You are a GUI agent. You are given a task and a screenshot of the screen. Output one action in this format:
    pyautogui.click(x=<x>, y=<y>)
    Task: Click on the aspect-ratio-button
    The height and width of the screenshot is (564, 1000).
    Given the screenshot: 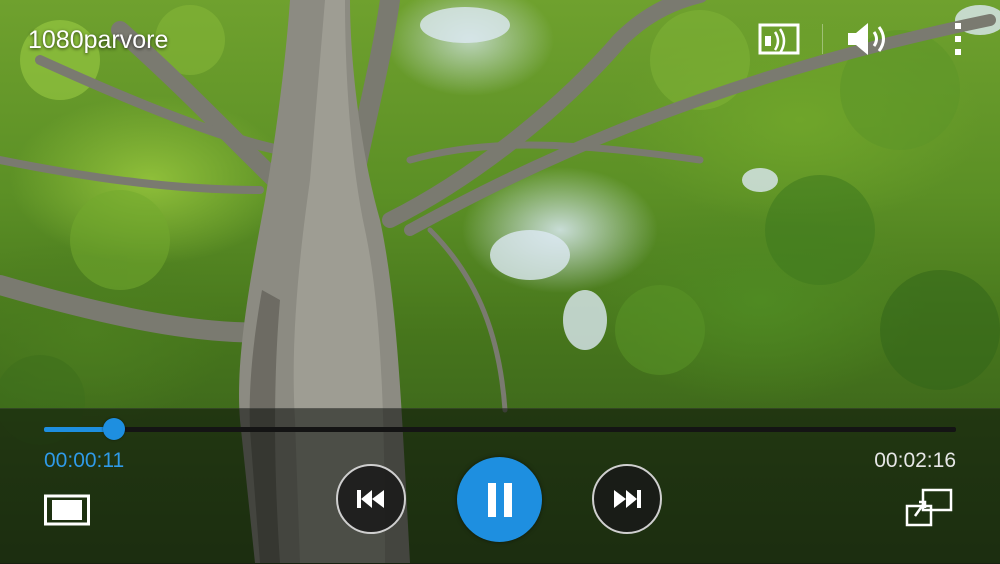 What is the action you would take?
    pyautogui.click(x=67, y=510)
    